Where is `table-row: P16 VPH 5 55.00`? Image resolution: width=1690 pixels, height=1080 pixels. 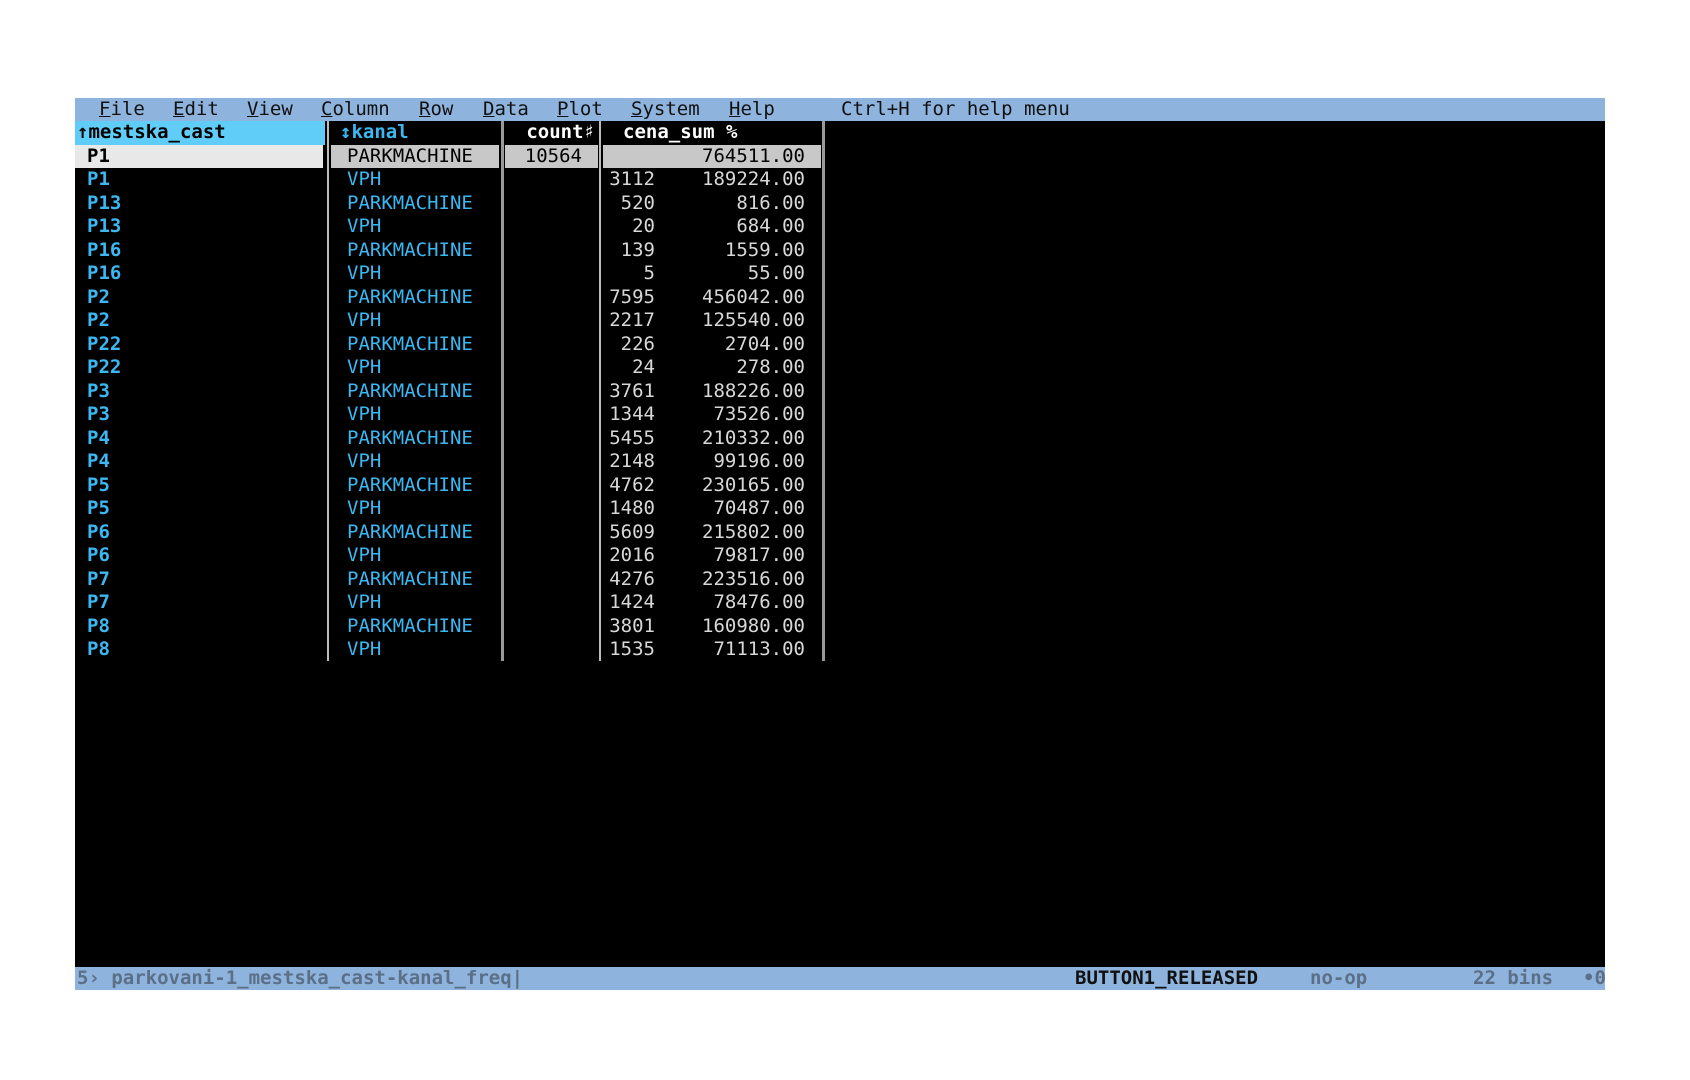
table-row: P16 VPH 5 55.00 is located at coordinates (455, 274).